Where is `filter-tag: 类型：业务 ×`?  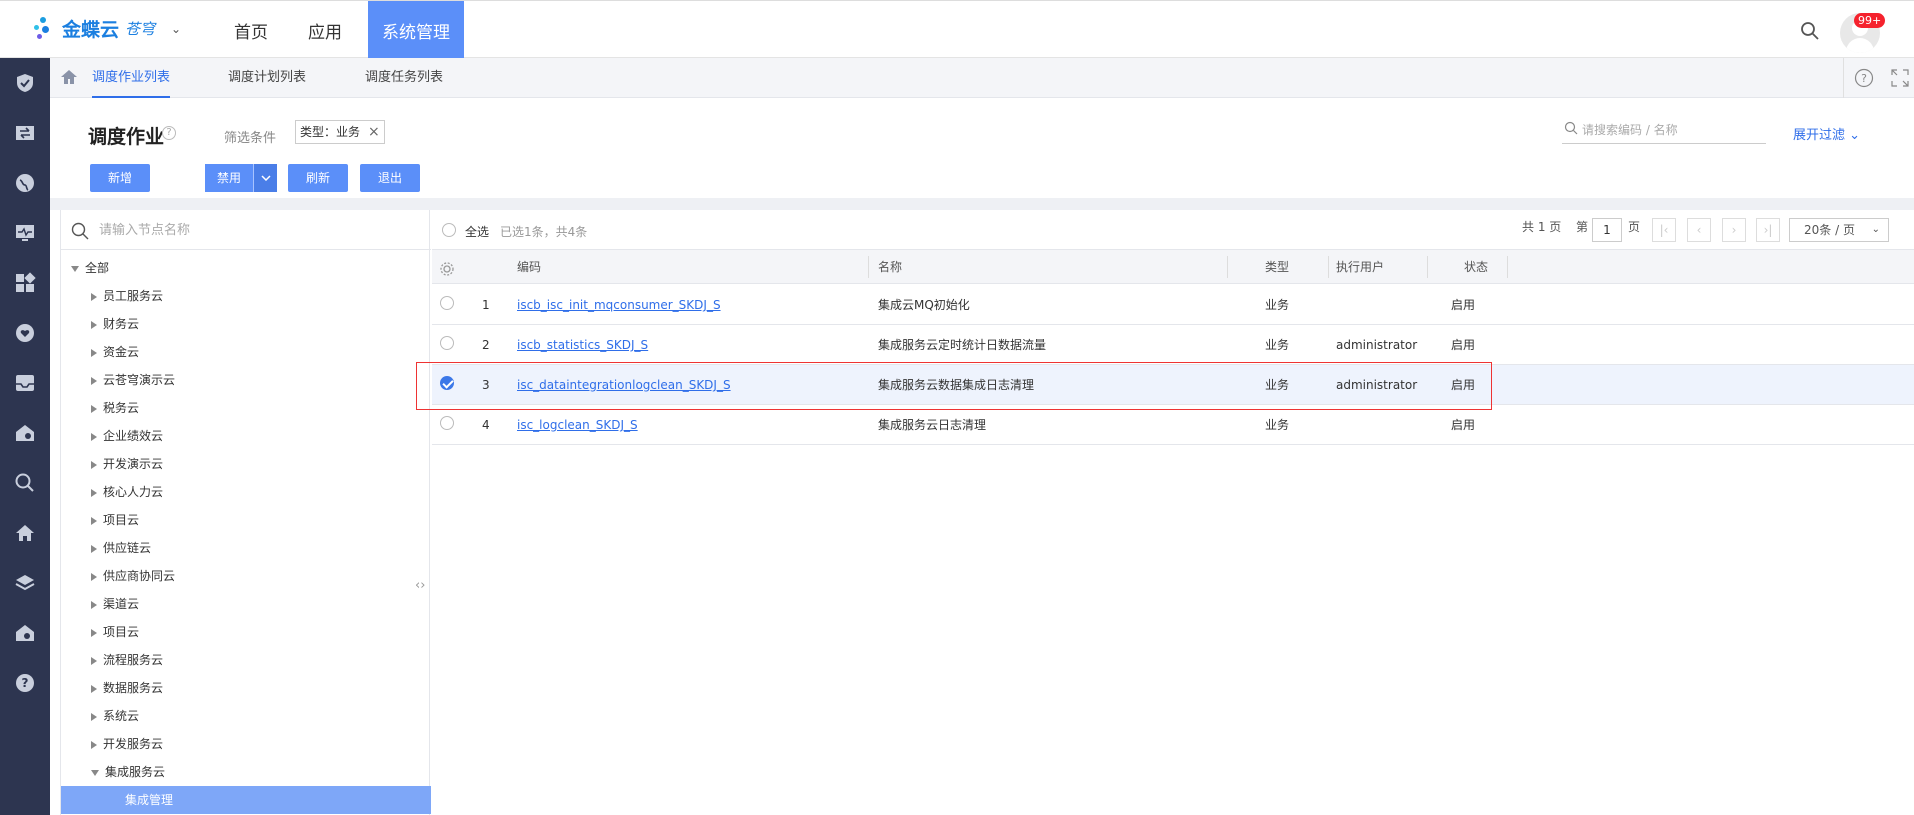
filter-tag: 类型：业务 × is located at coordinates (340, 132).